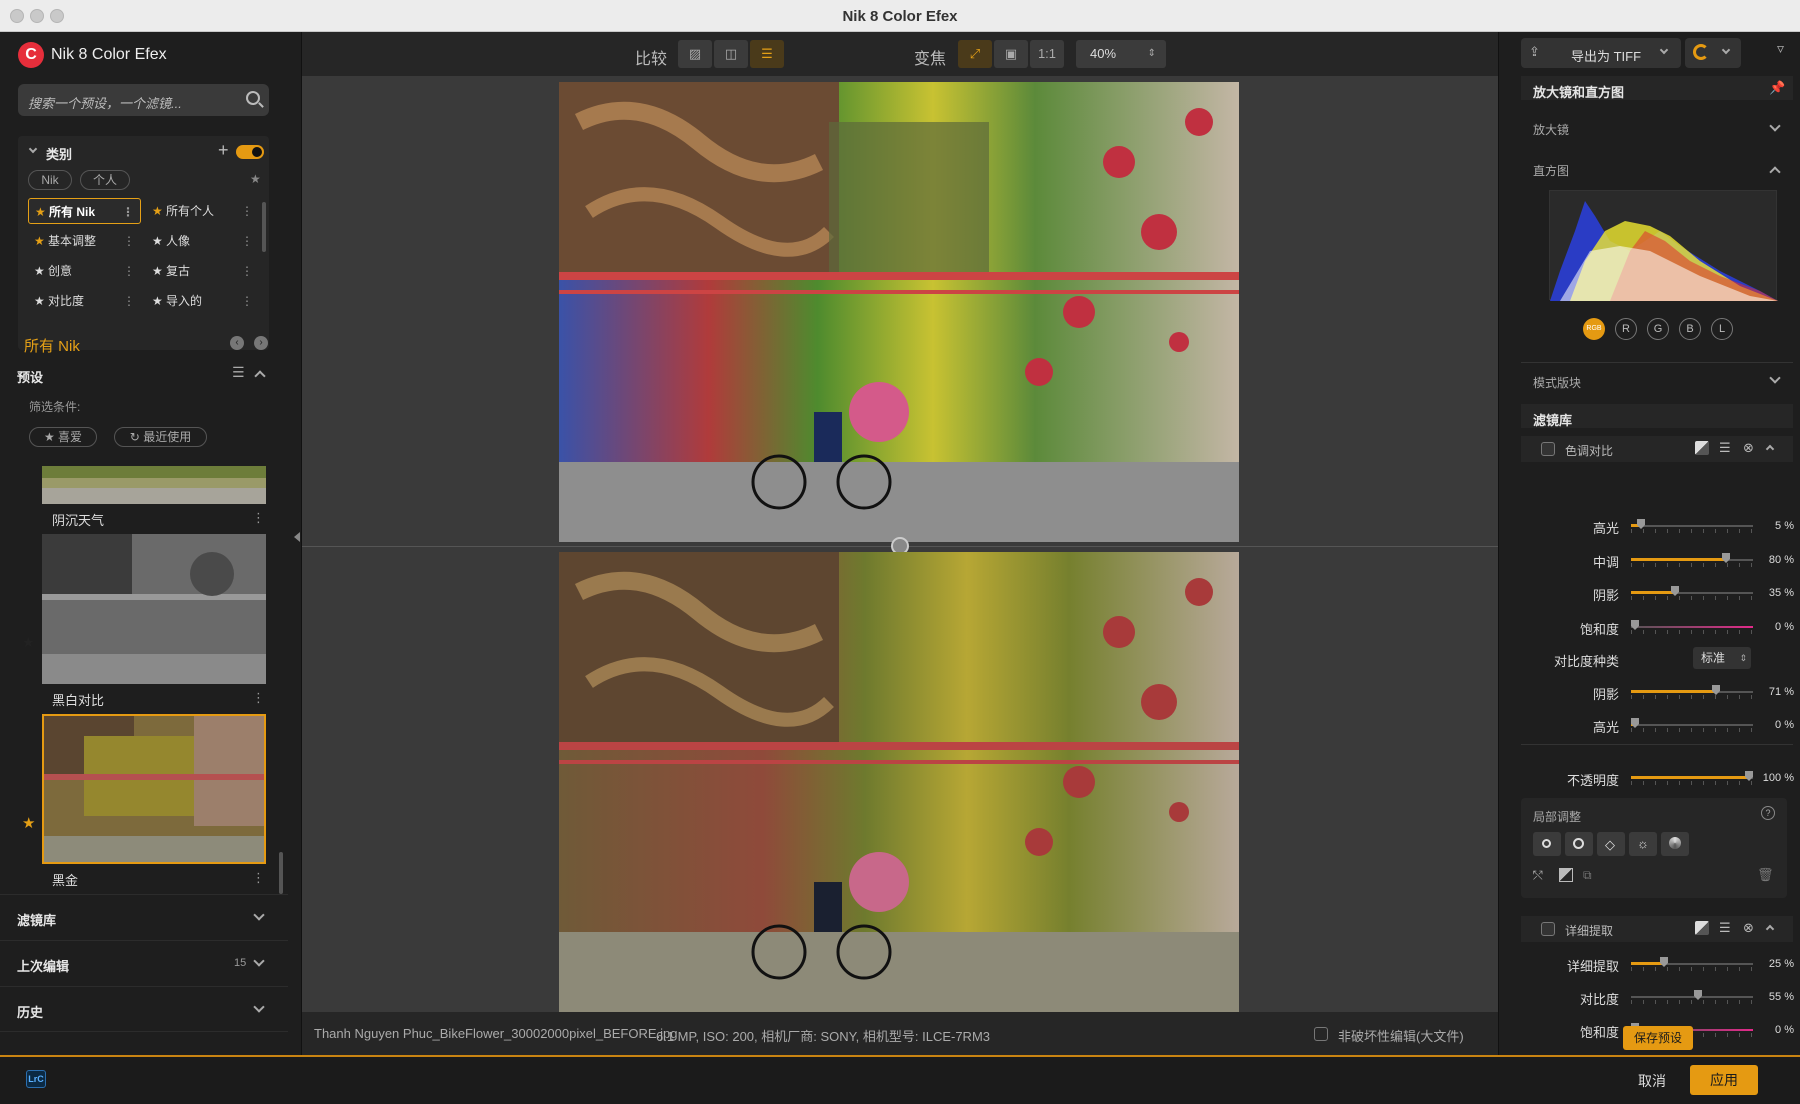 This screenshot has height=1104, width=1800. Describe the element at coordinates (1643, 844) in the screenshot. I see `luminance-button: ☼` at that location.